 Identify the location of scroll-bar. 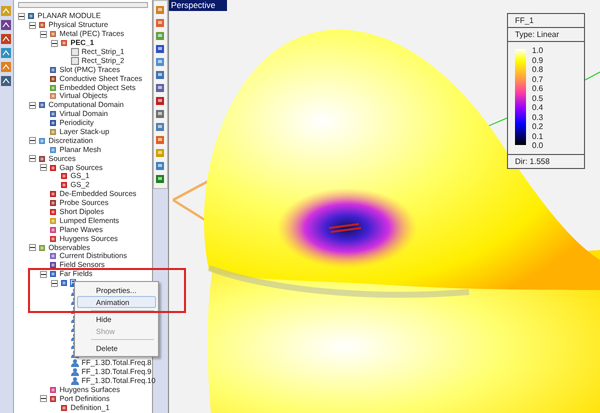
(83, 5).